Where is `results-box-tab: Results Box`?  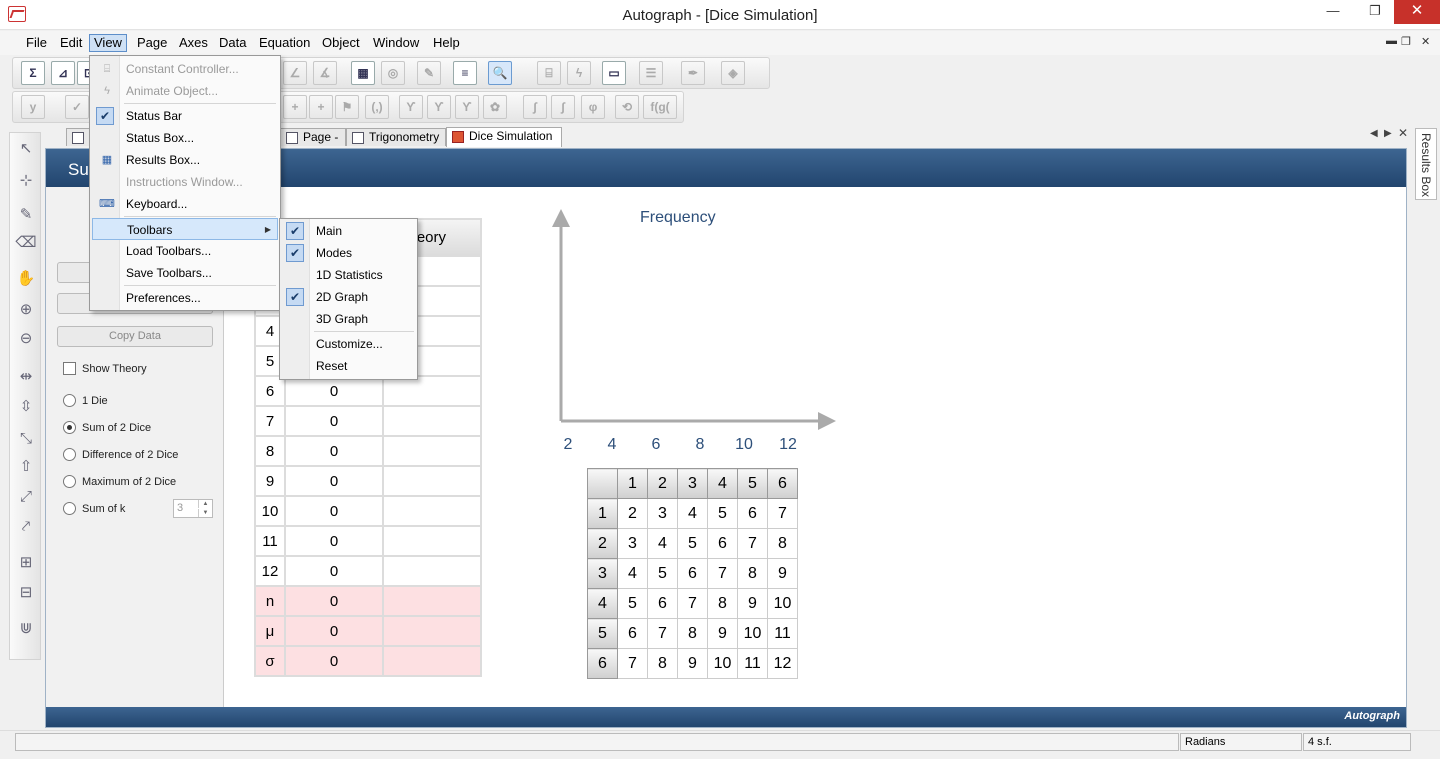
results-box-tab: Results Box is located at coordinates (1426, 164).